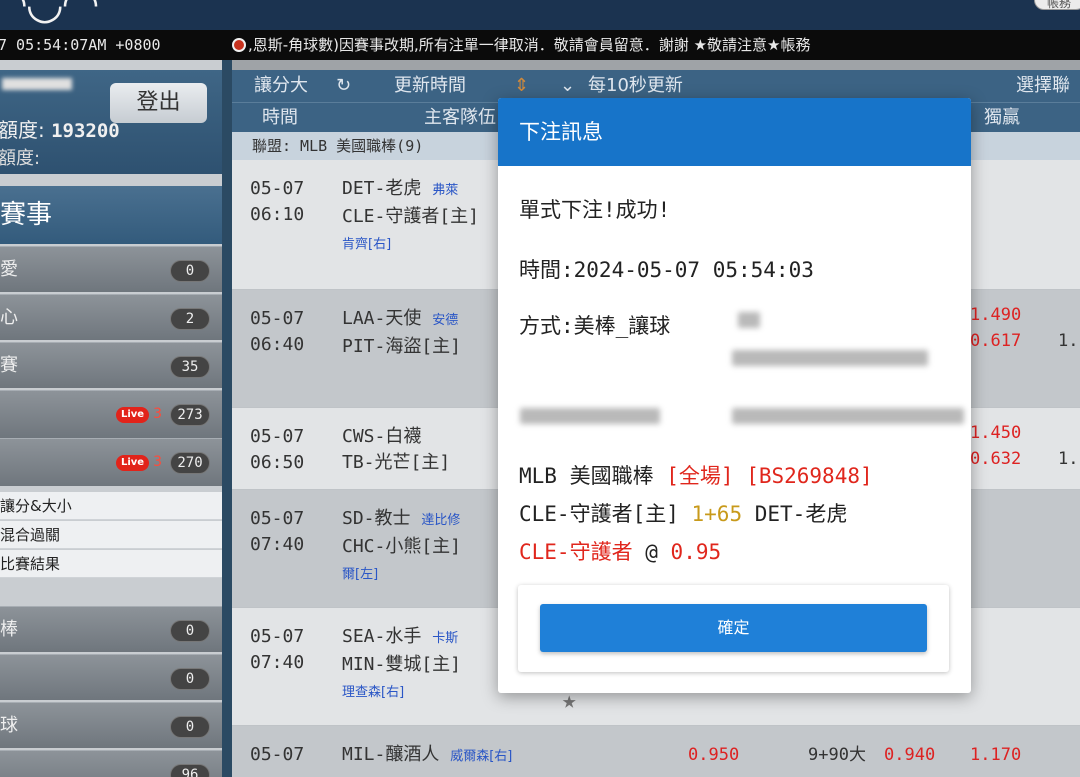 The width and height of the screenshot is (1080, 777). What do you see at coordinates (382, 436) in the screenshot?
I see `away-team: CWS-白襪` at bounding box center [382, 436].